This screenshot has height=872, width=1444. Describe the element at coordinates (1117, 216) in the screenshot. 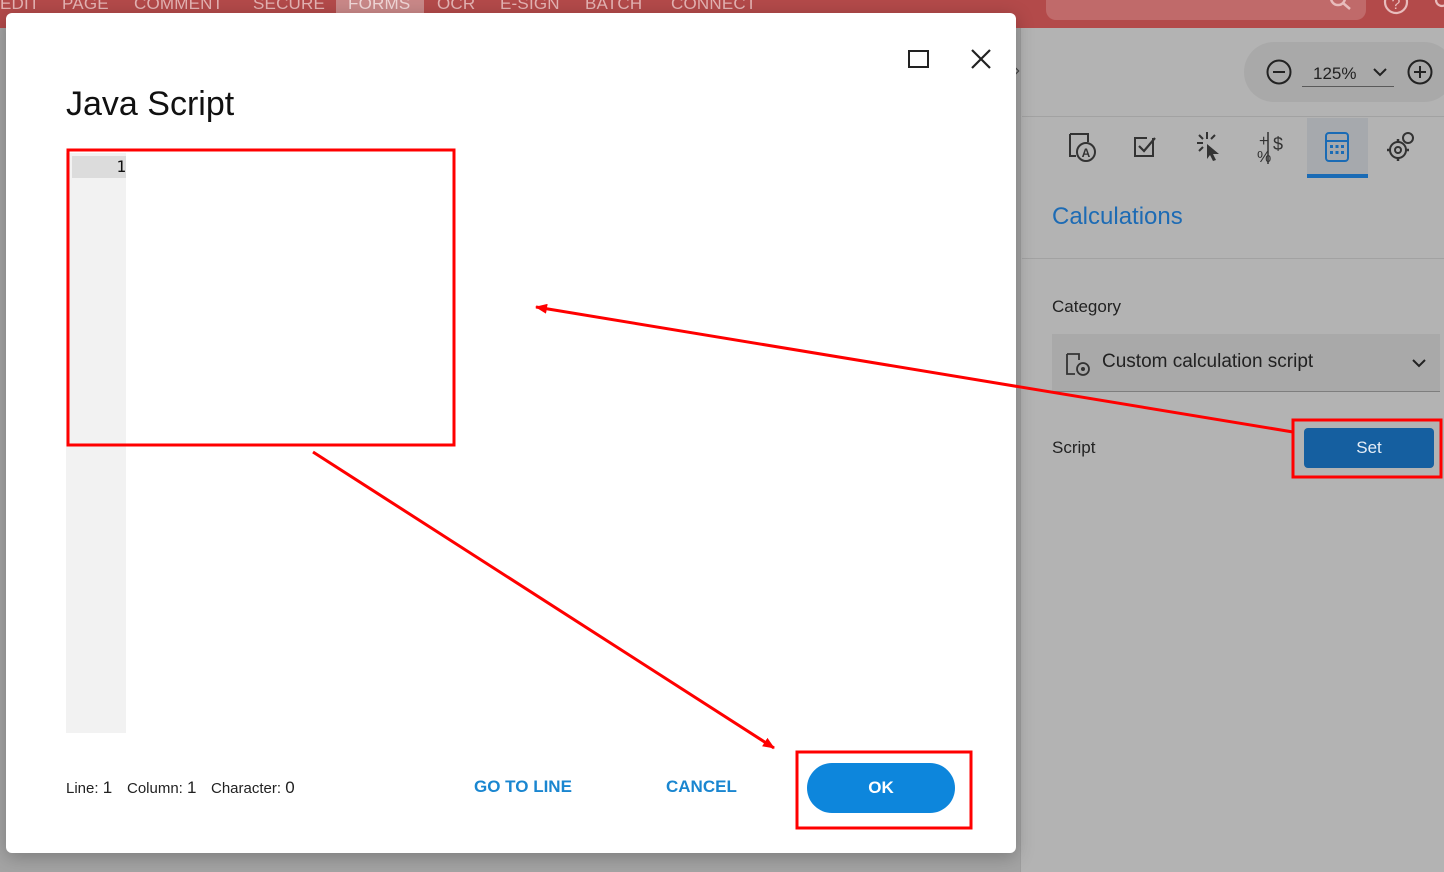

I see `panel-title: Calculations` at that location.